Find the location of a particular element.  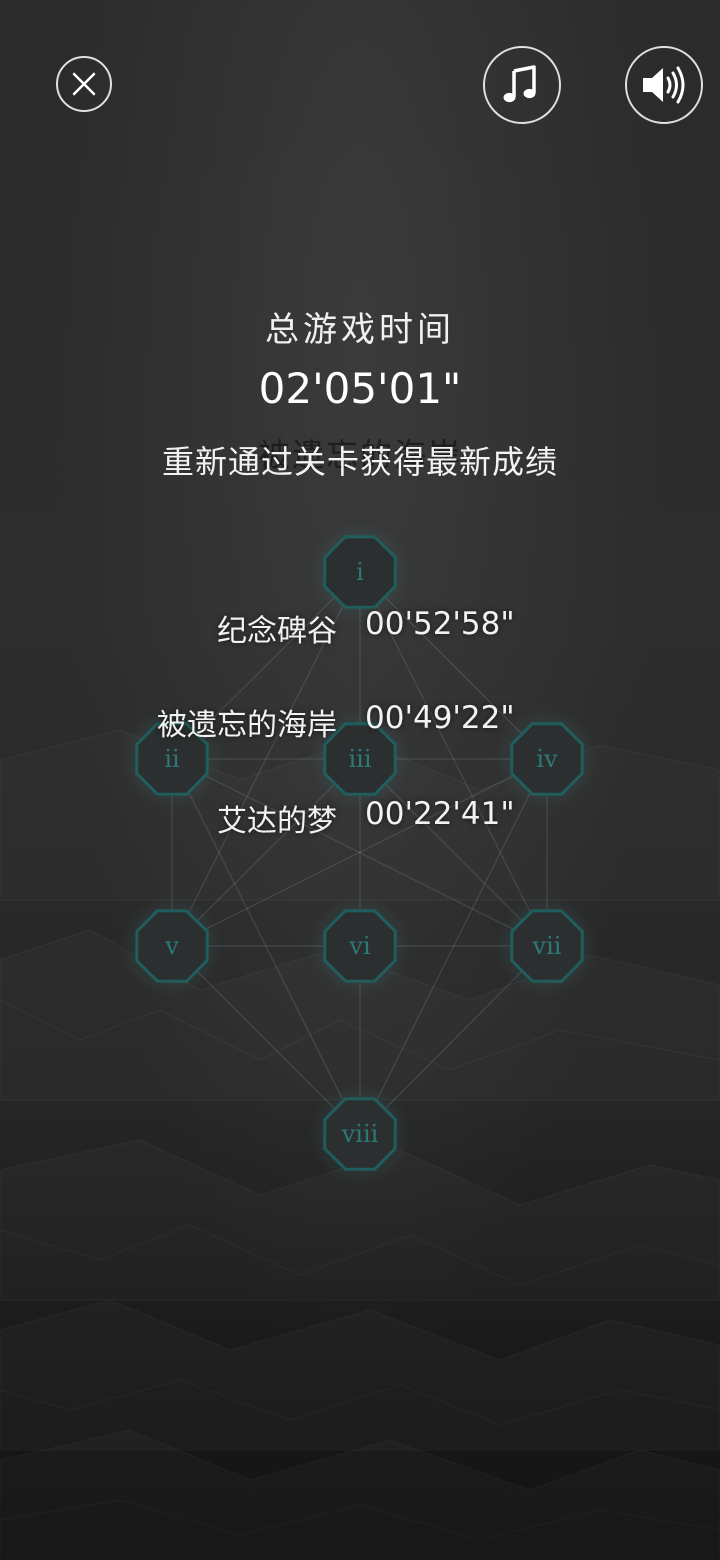

level-node-iii-label: iii is located at coordinates (359, 759).